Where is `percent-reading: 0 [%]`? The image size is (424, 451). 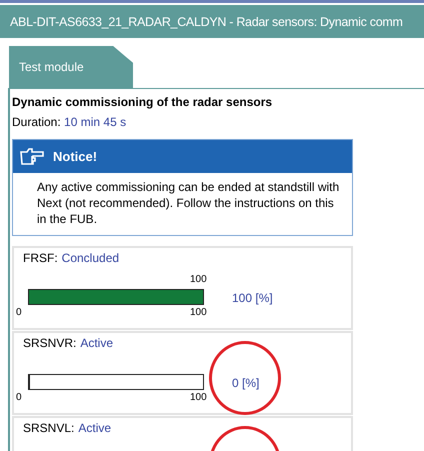
percent-reading: 0 [%] is located at coordinates (246, 383).